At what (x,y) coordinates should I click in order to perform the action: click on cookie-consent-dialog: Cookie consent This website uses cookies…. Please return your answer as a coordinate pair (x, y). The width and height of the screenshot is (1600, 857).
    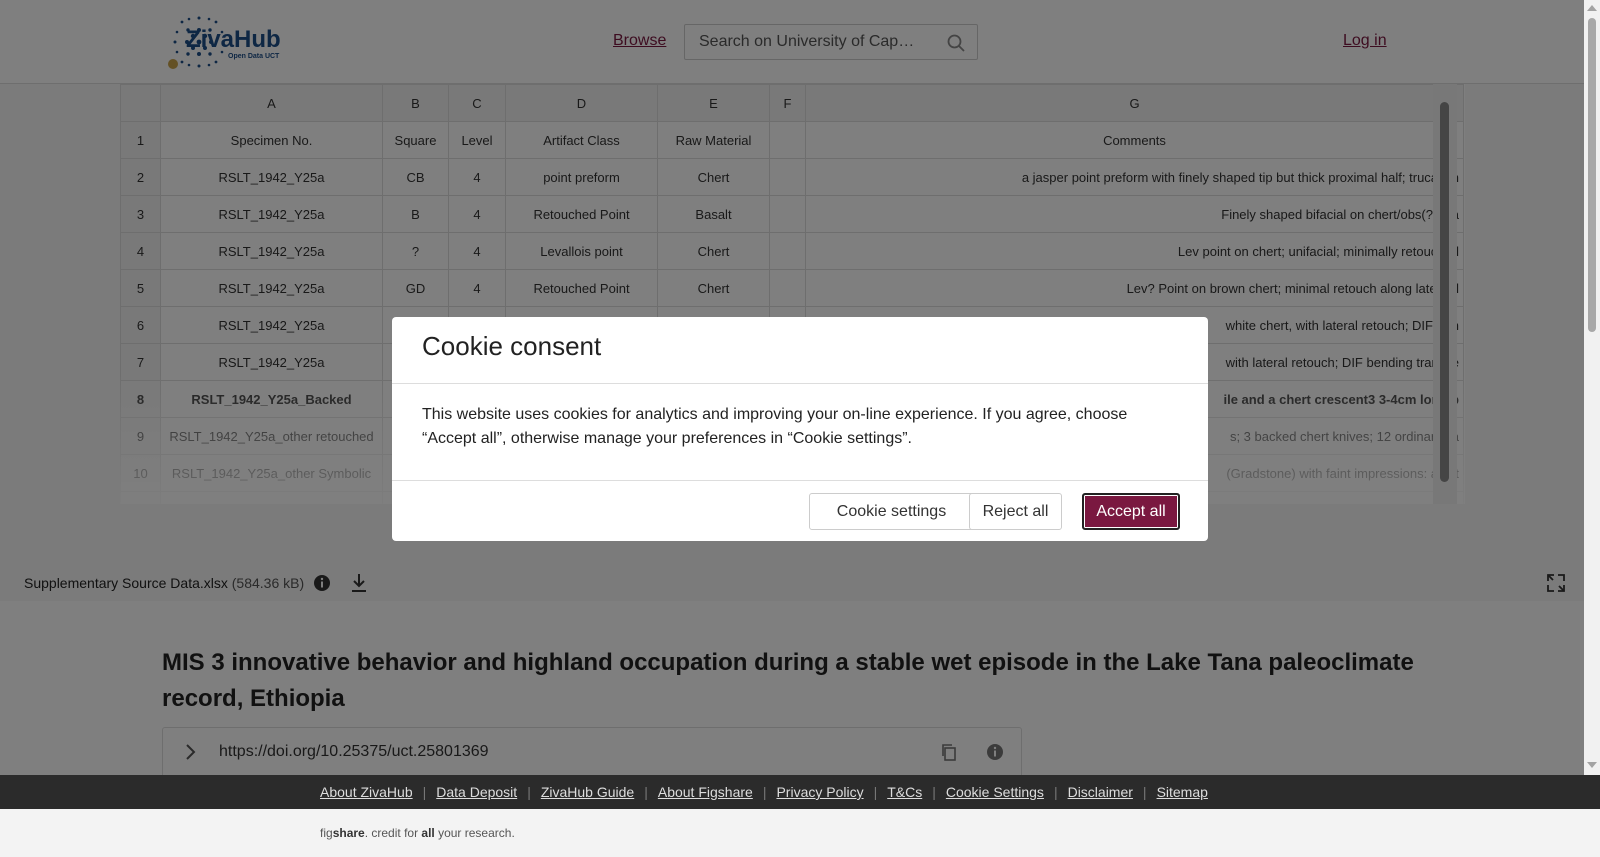
    Looking at the image, I should click on (800, 429).